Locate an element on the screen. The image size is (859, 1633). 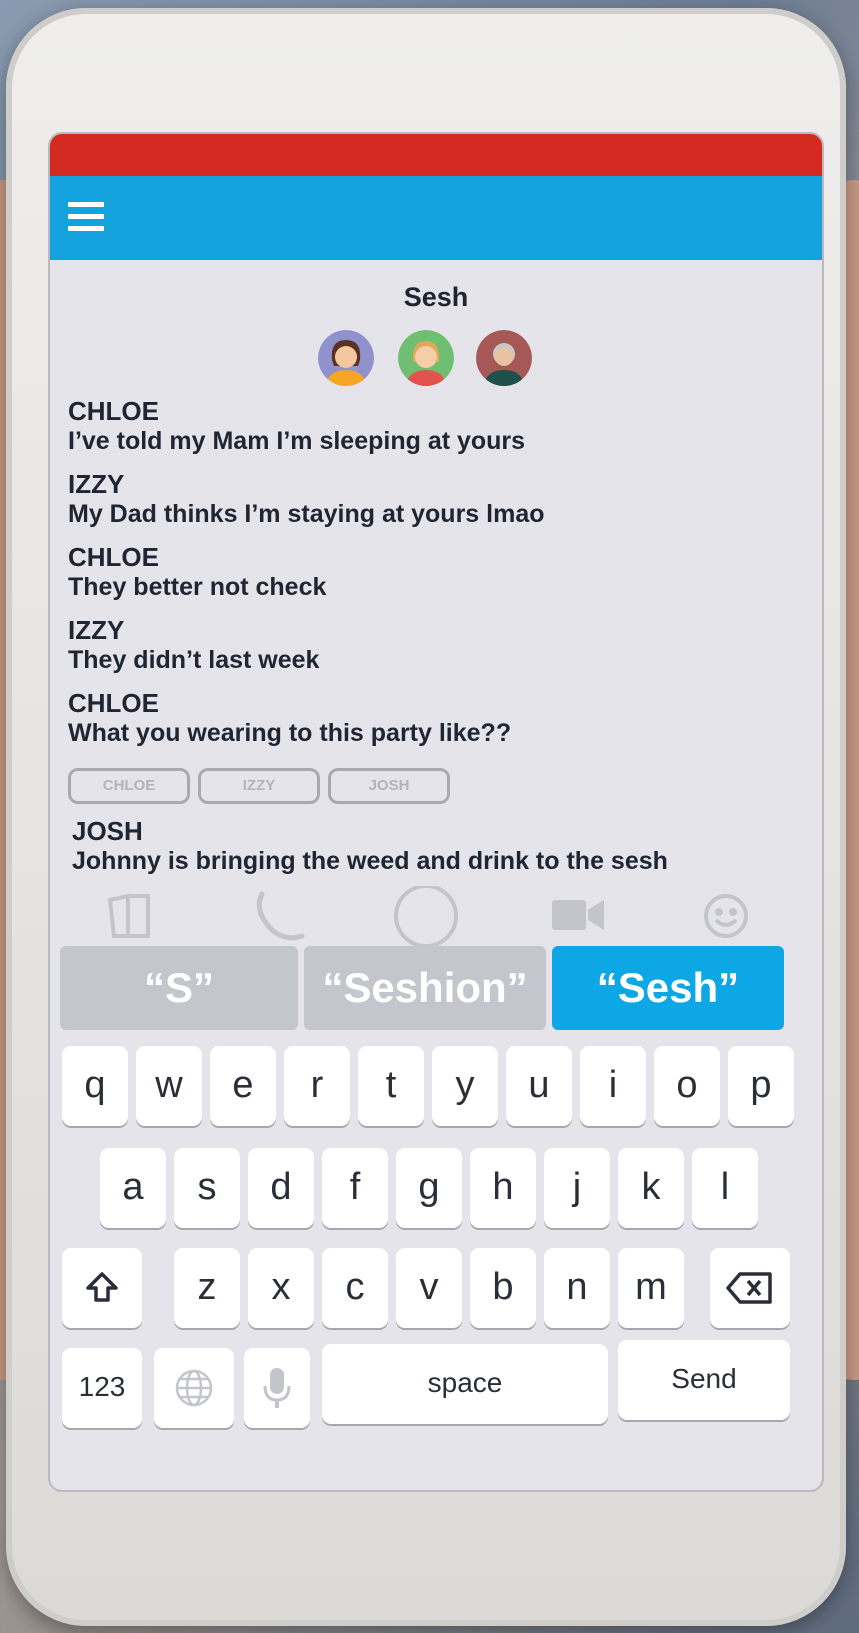
chat-actions-bar is located at coordinates (445, 917).